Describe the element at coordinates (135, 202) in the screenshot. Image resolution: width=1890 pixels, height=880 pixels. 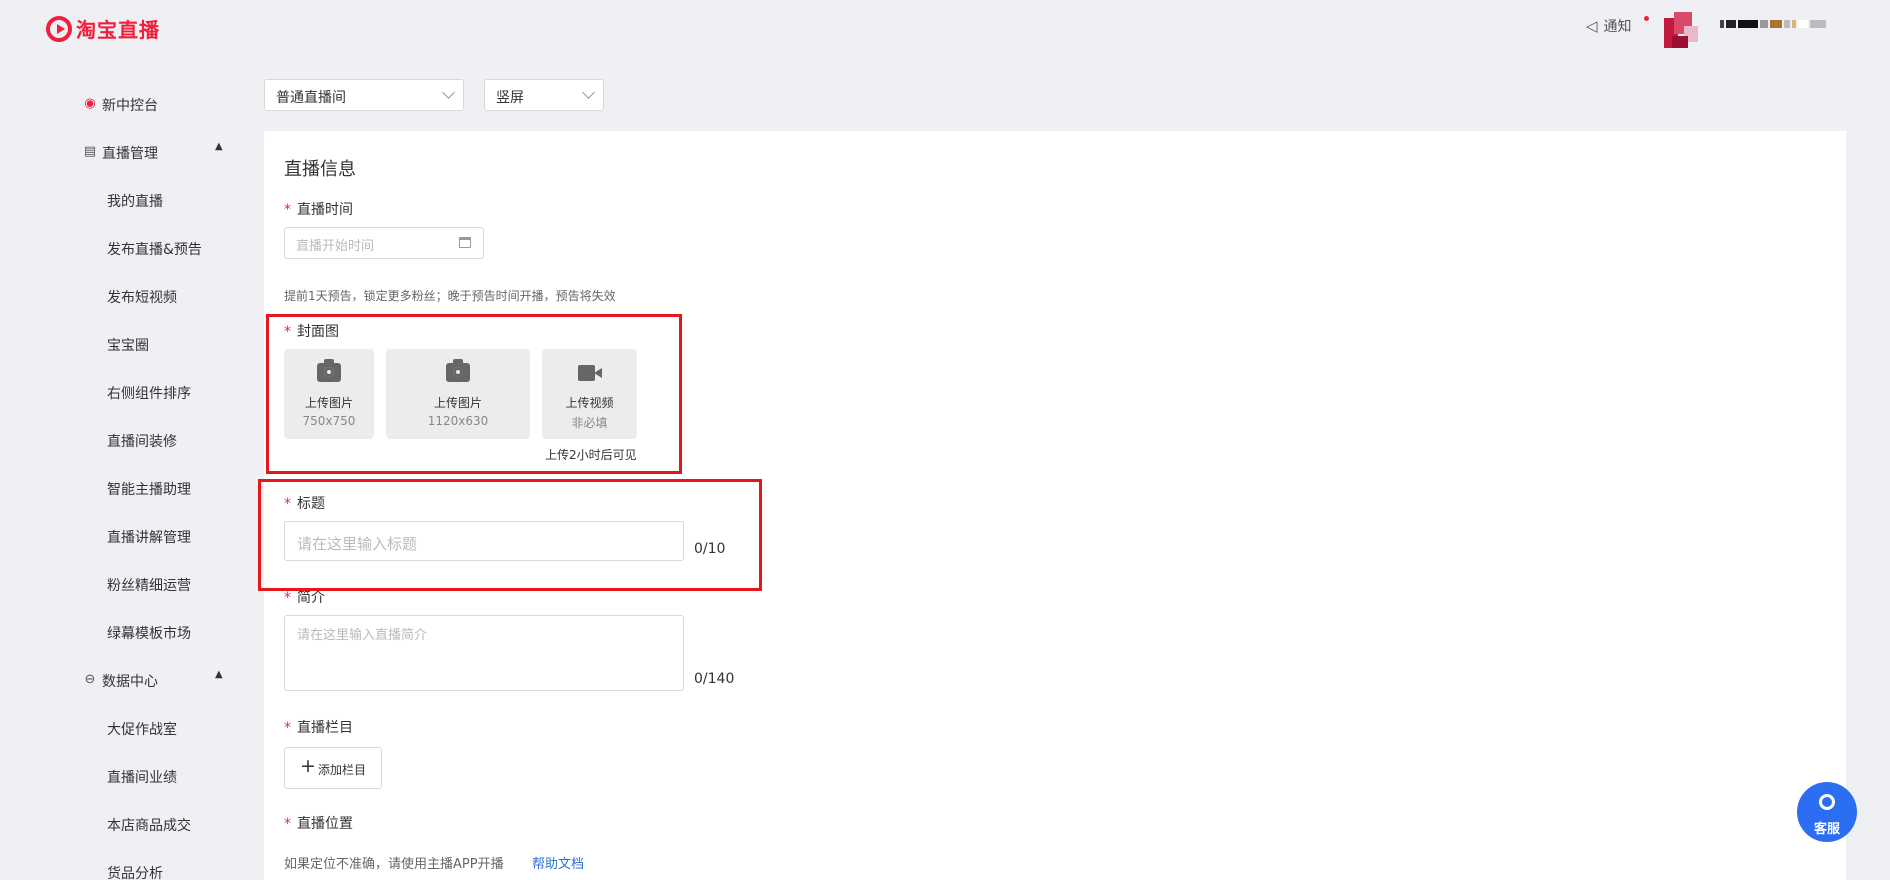
I see `sidebar-item-label: 我的直播` at that location.